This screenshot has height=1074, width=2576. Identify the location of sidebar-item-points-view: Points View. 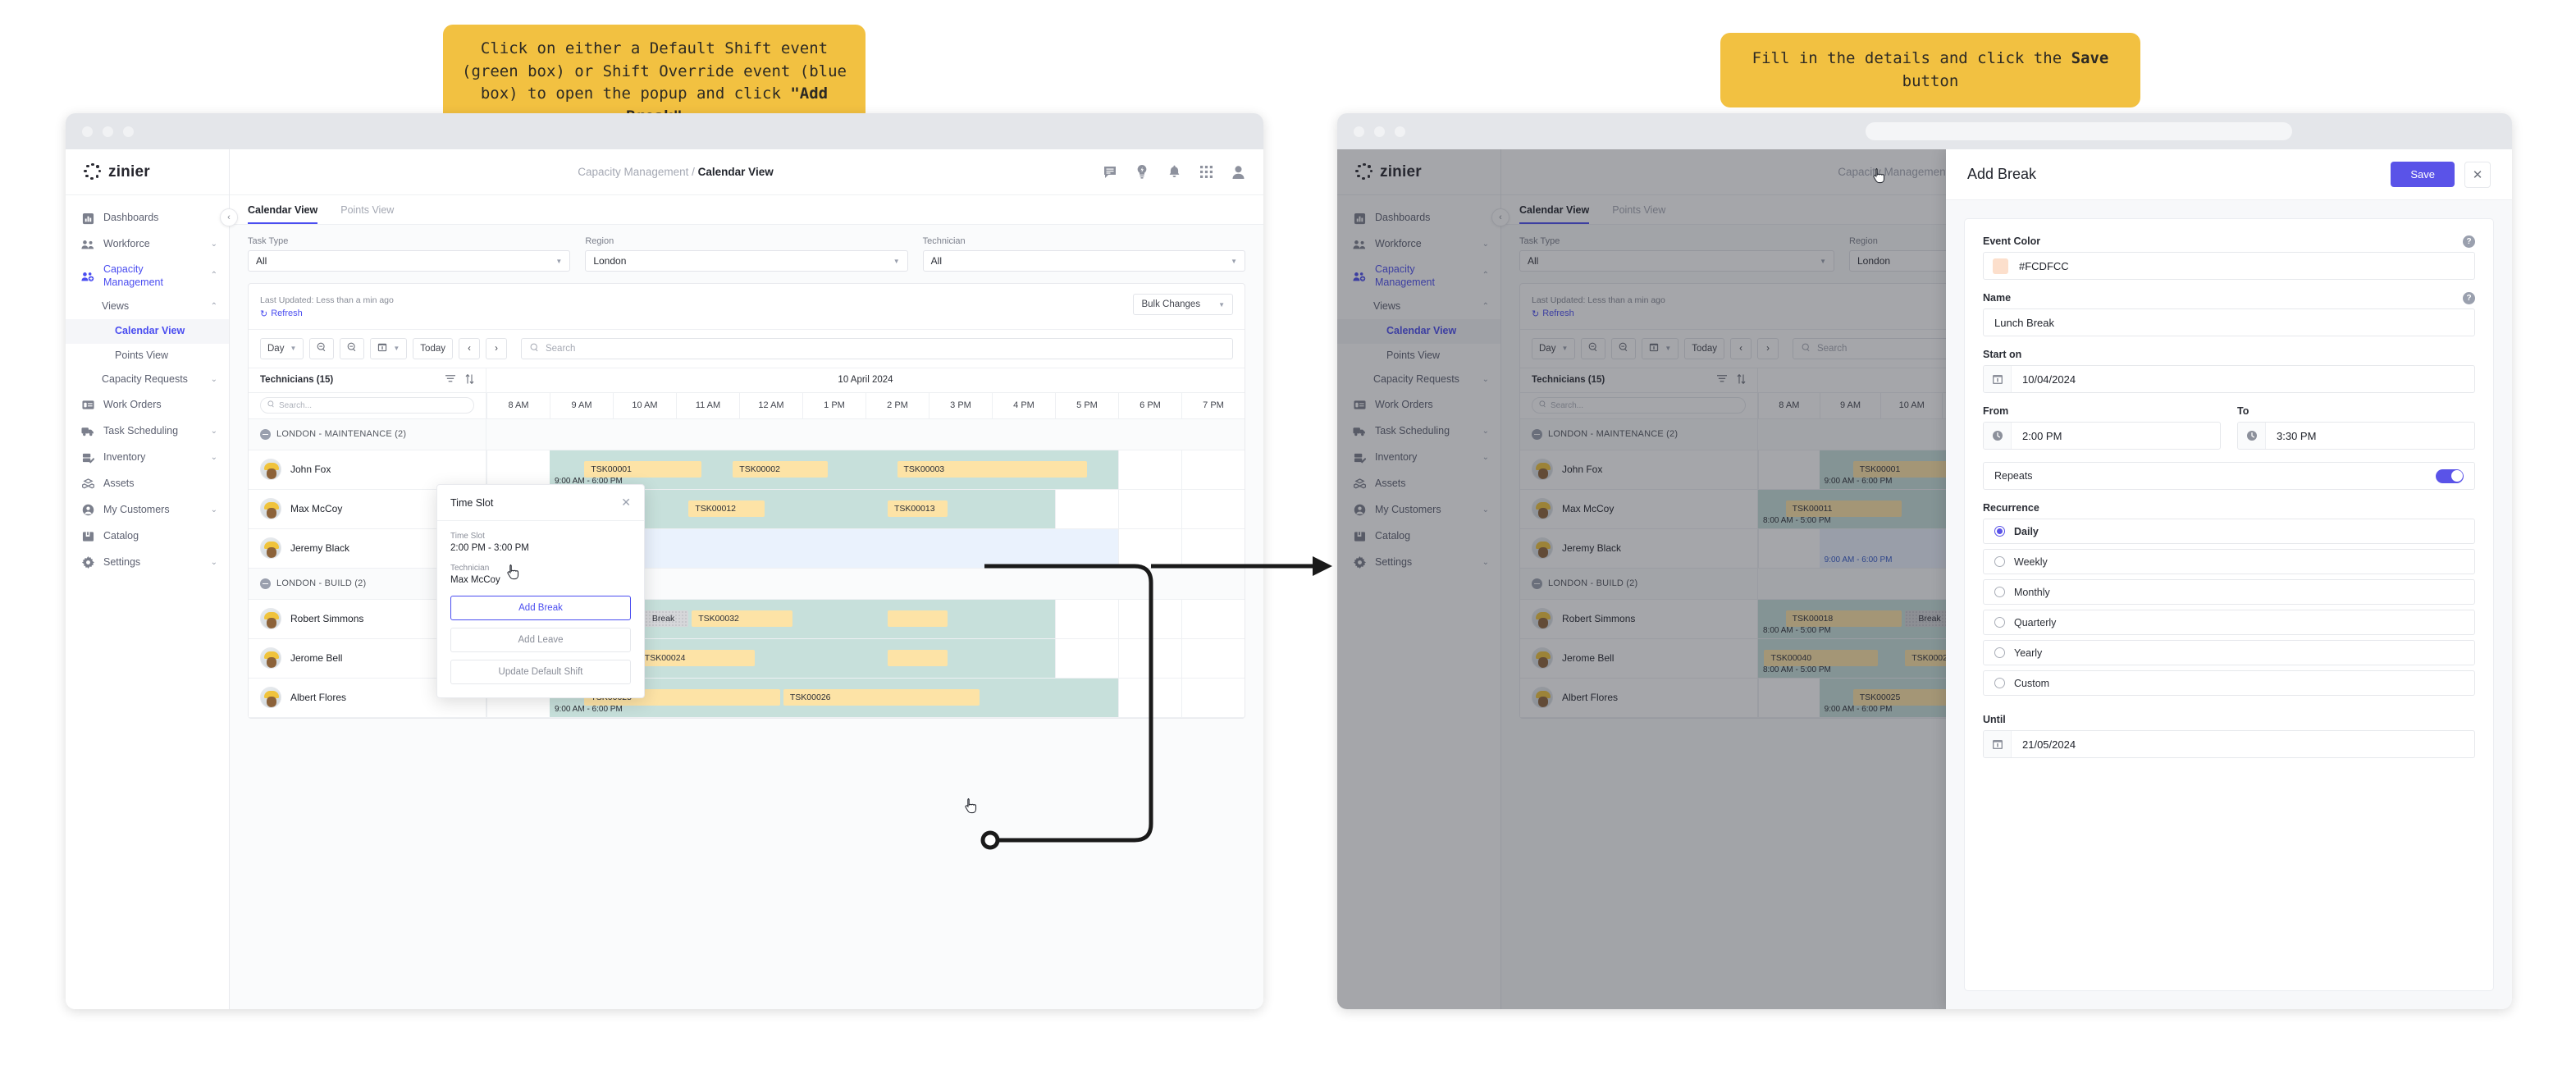
(148, 356).